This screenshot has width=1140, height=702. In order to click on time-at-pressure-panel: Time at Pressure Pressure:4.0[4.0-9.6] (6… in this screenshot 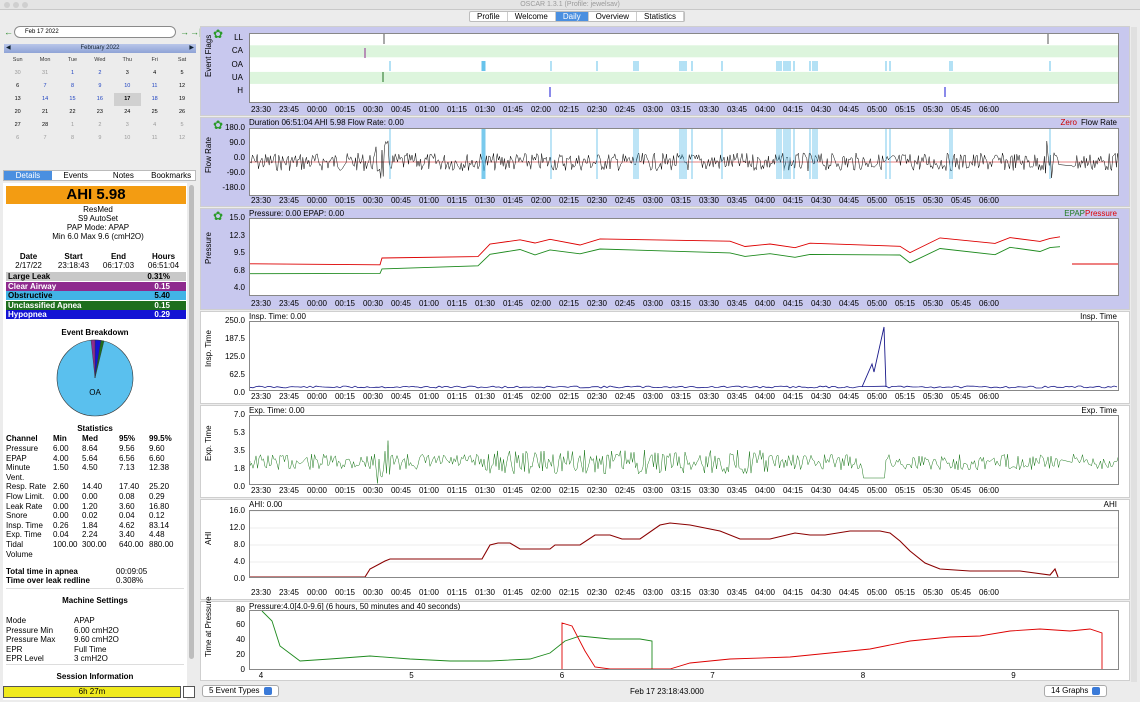, I will do `click(665, 638)`.